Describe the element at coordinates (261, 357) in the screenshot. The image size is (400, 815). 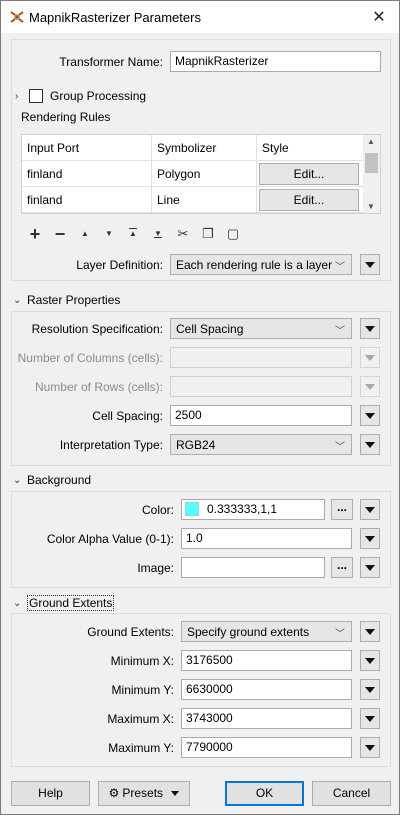
I see `columns-input` at that location.